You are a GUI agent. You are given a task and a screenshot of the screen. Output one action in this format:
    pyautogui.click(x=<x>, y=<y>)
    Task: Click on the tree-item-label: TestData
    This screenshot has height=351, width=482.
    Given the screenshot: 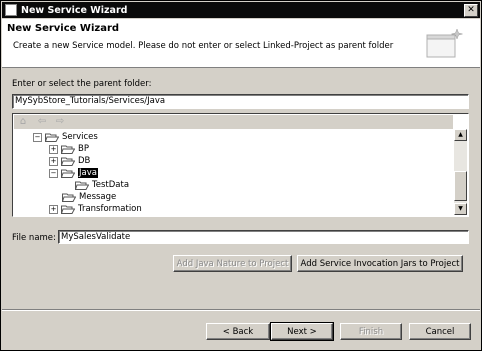 What is the action you would take?
    pyautogui.click(x=111, y=185)
    